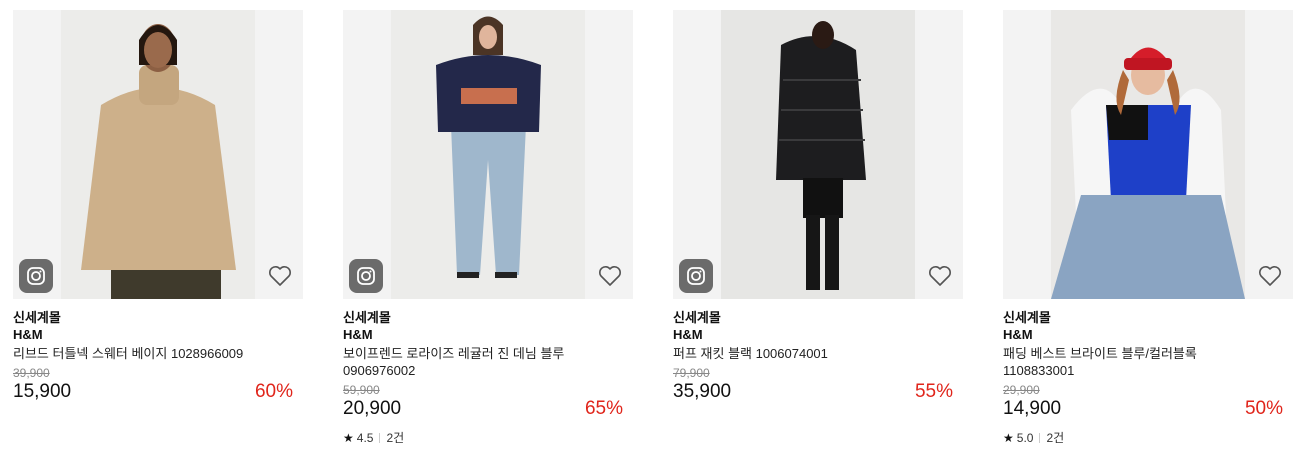 Image resolution: width=1300 pixels, height=468 pixels. Describe the element at coordinates (488, 362) in the screenshot. I see `product-name: 보이프렌드 로라이즈 레귤러 진 데님 블루 0906976002` at that location.